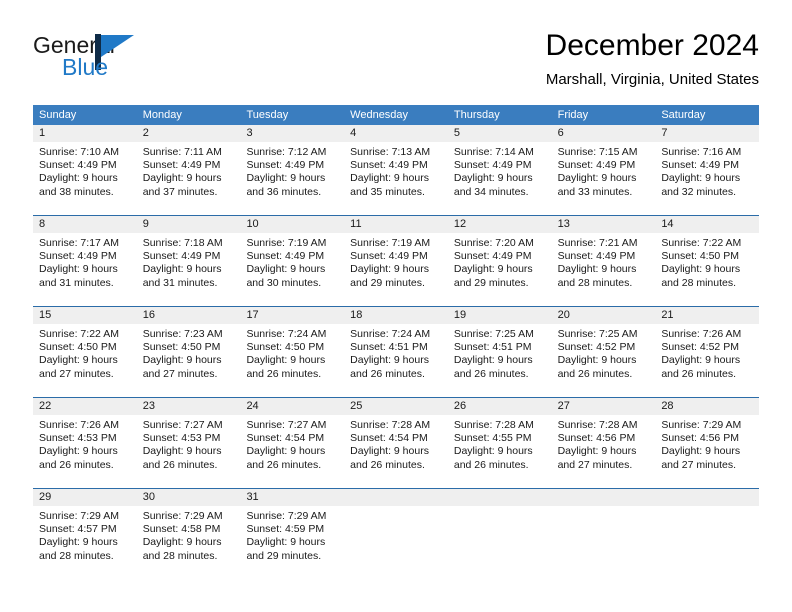  What do you see at coordinates (699, 282) in the screenshot?
I see `daylight-text-line2: and 28 minutes.` at bounding box center [699, 282].